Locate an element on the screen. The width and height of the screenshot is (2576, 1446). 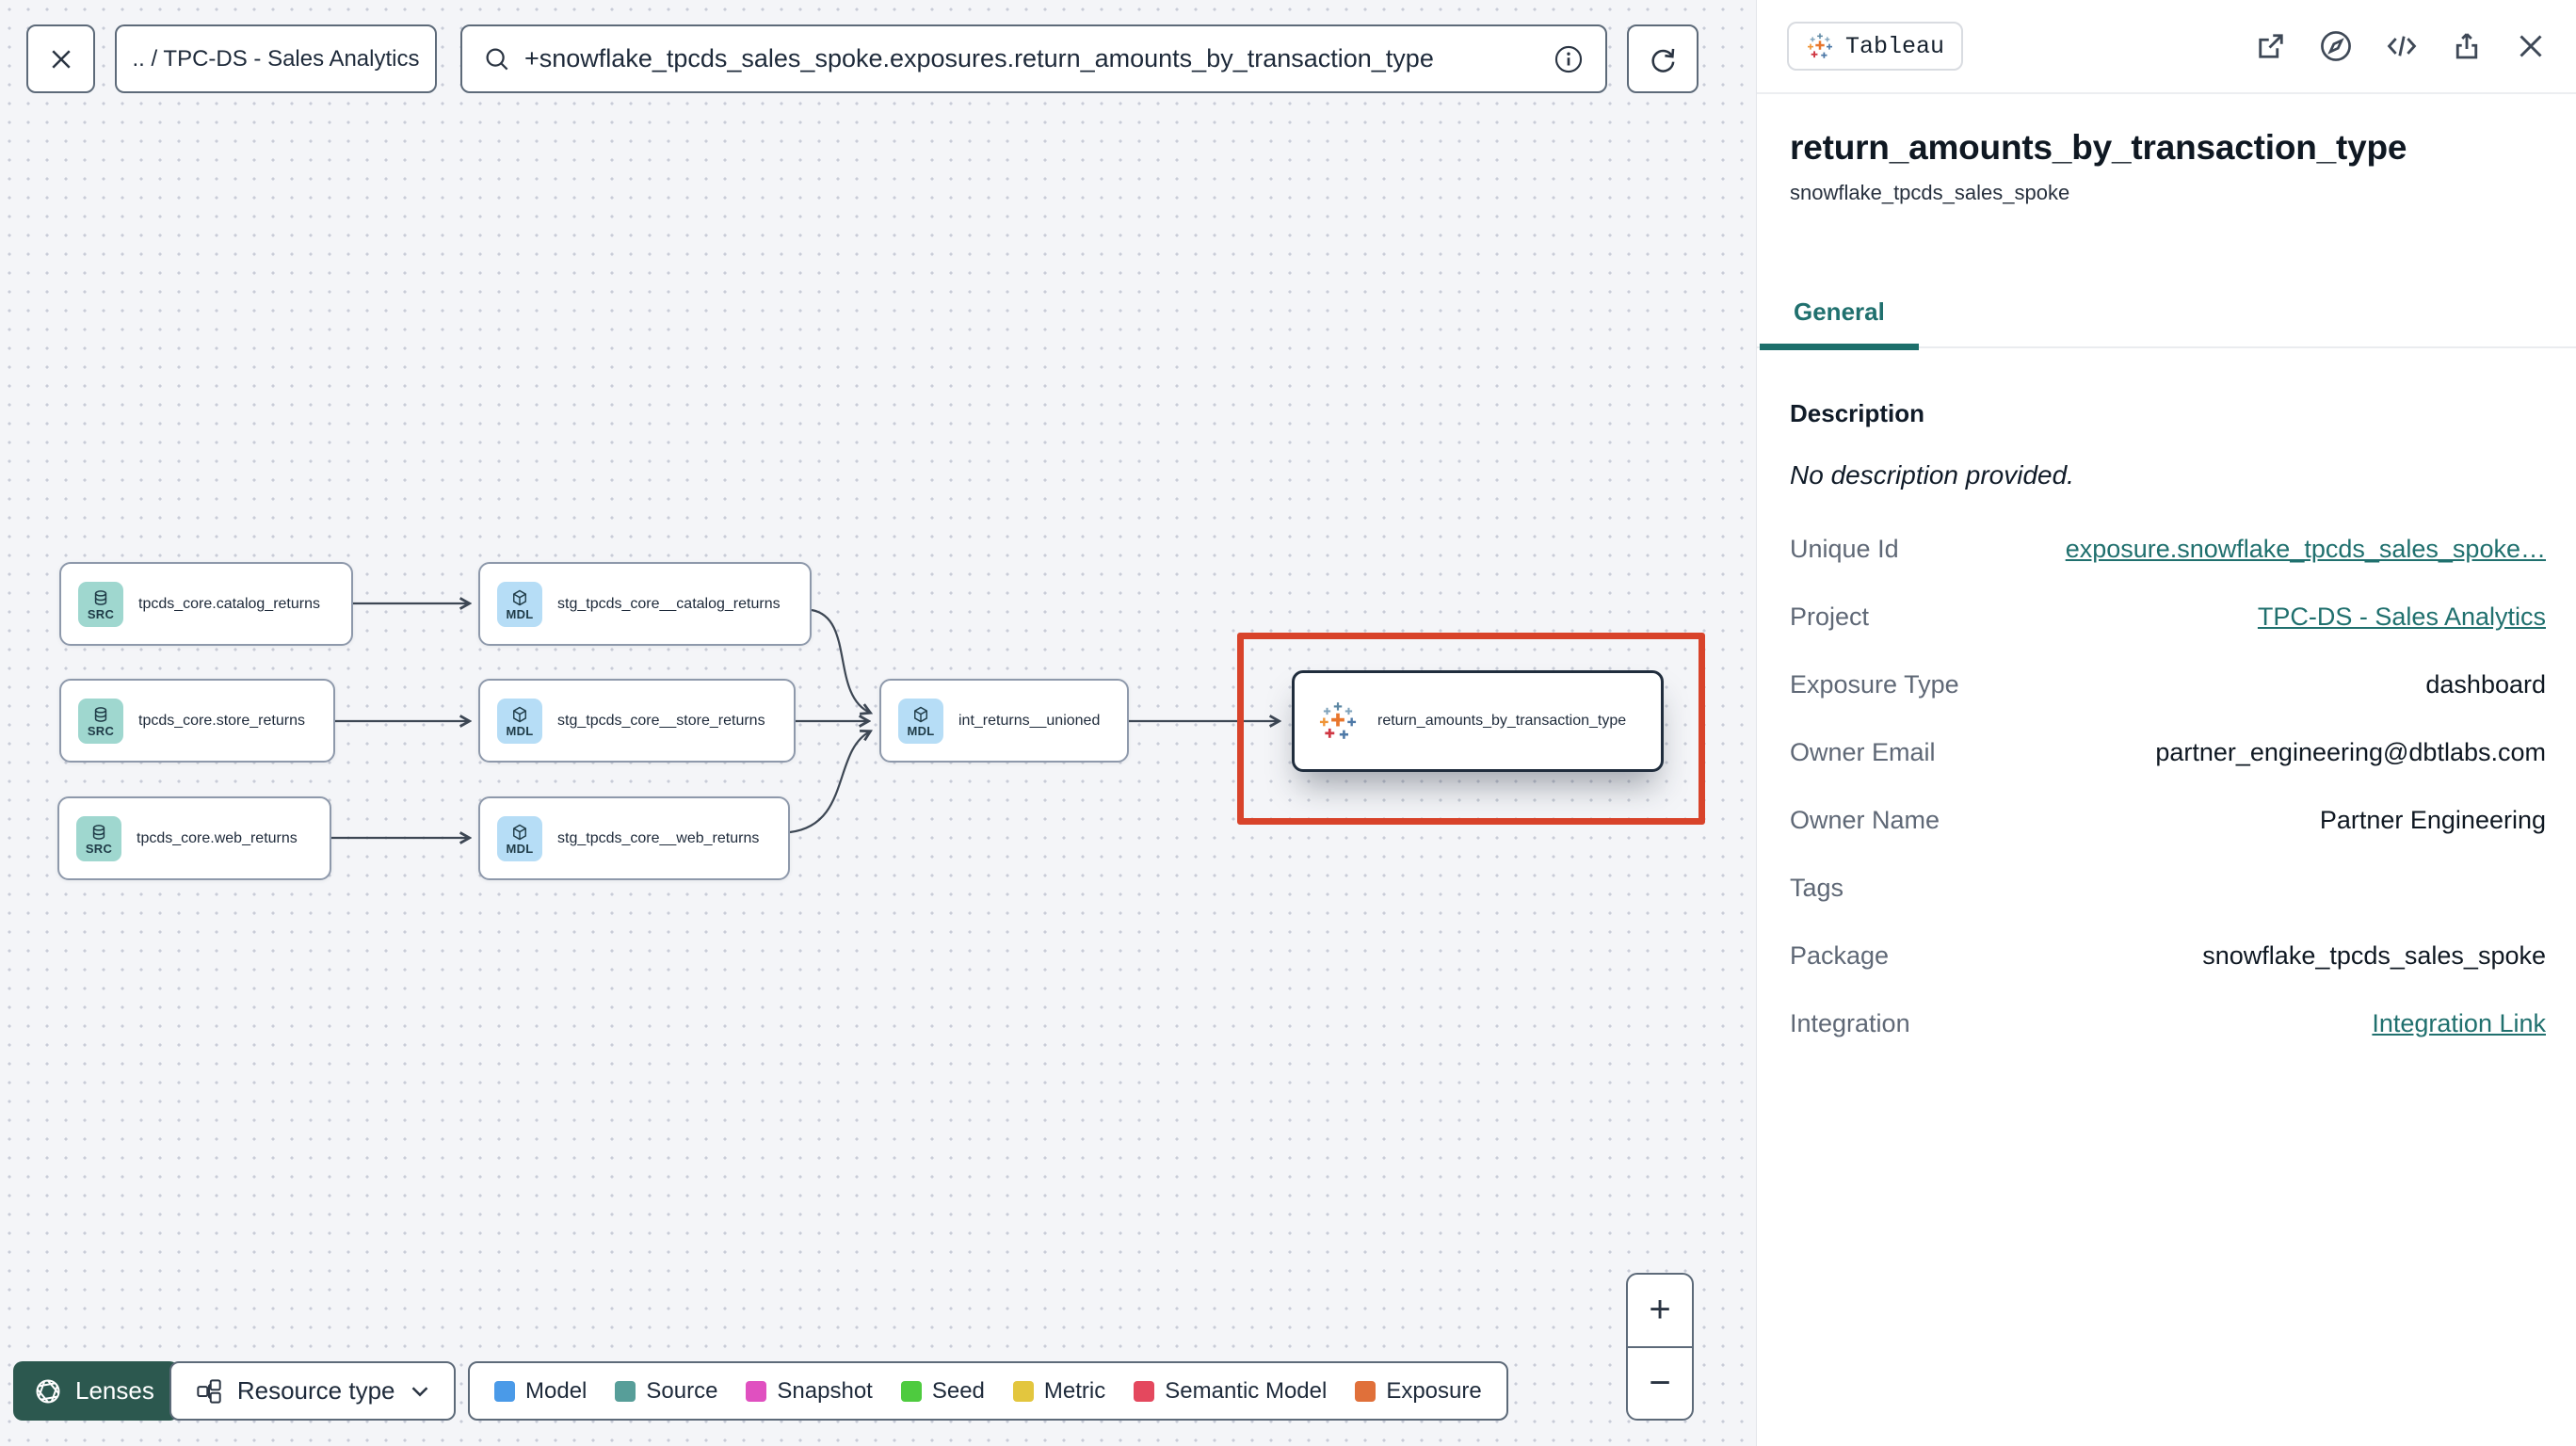
description-value: No description provided. is located at coordinates (1932, 475).